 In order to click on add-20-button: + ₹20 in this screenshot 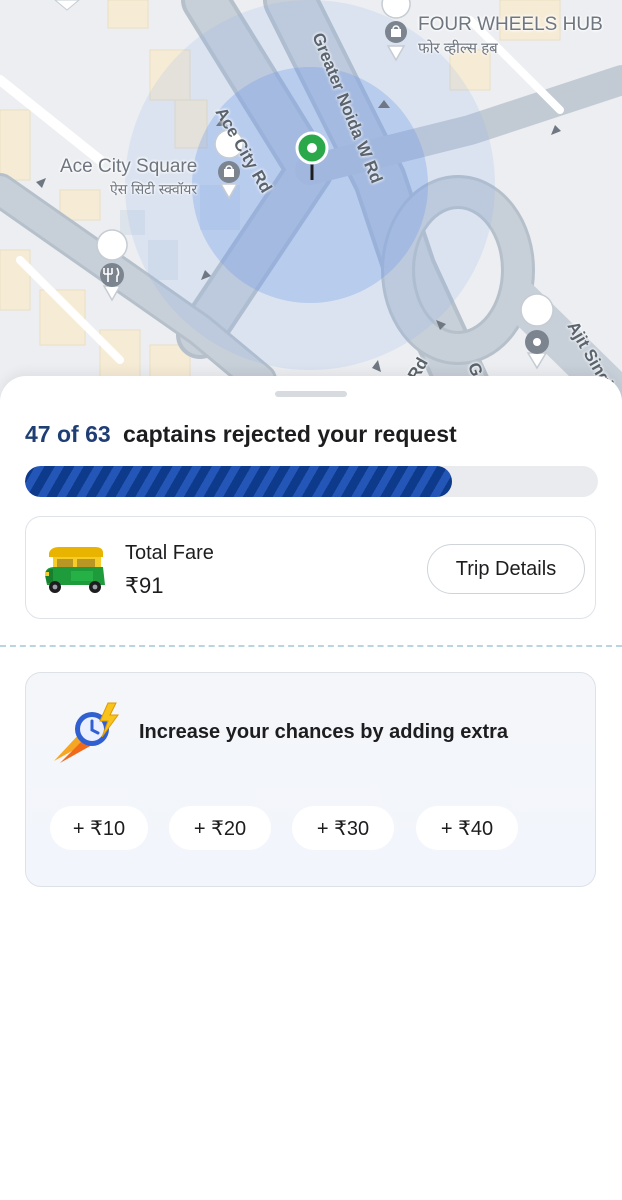, I will do `click(220, 828)`.